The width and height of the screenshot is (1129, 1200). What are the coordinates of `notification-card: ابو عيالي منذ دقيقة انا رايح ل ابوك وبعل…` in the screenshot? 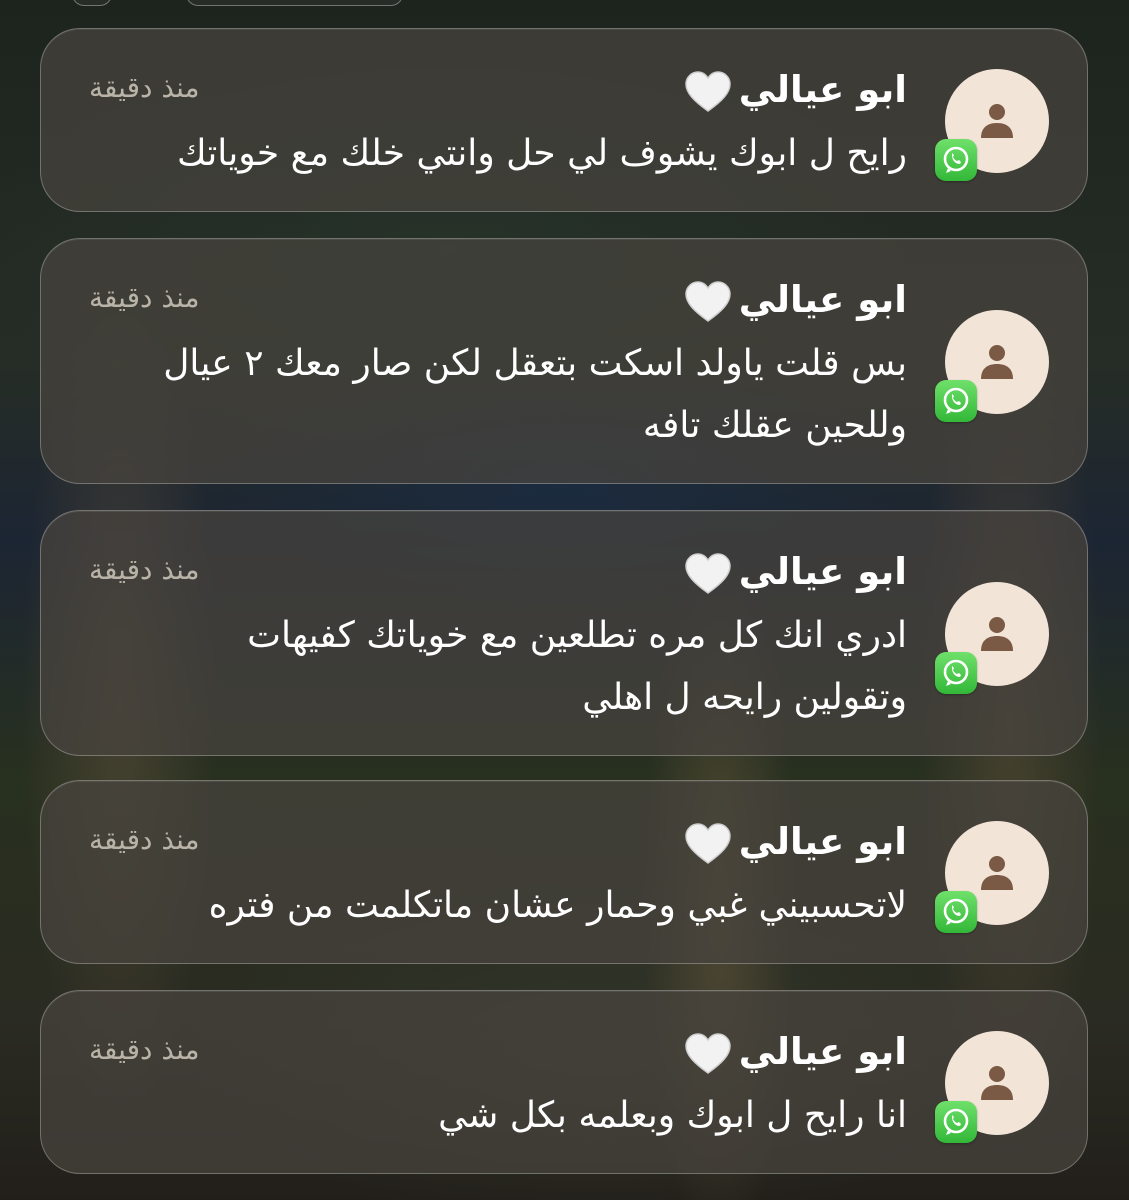 It's located at (564, 1082).